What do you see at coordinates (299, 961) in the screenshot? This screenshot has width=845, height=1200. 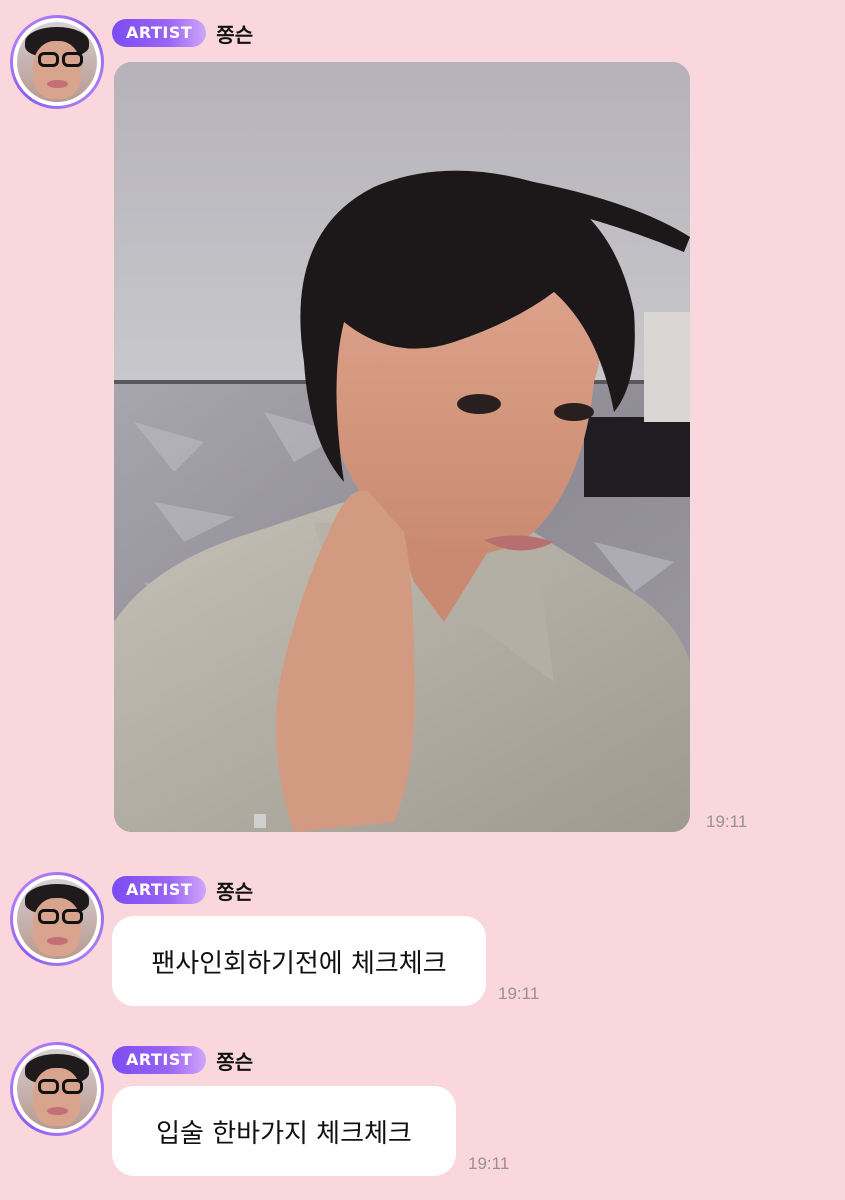 I see `message-bubble: 팬사인회하기전에 체크체크` at bounding box center [299, 961].